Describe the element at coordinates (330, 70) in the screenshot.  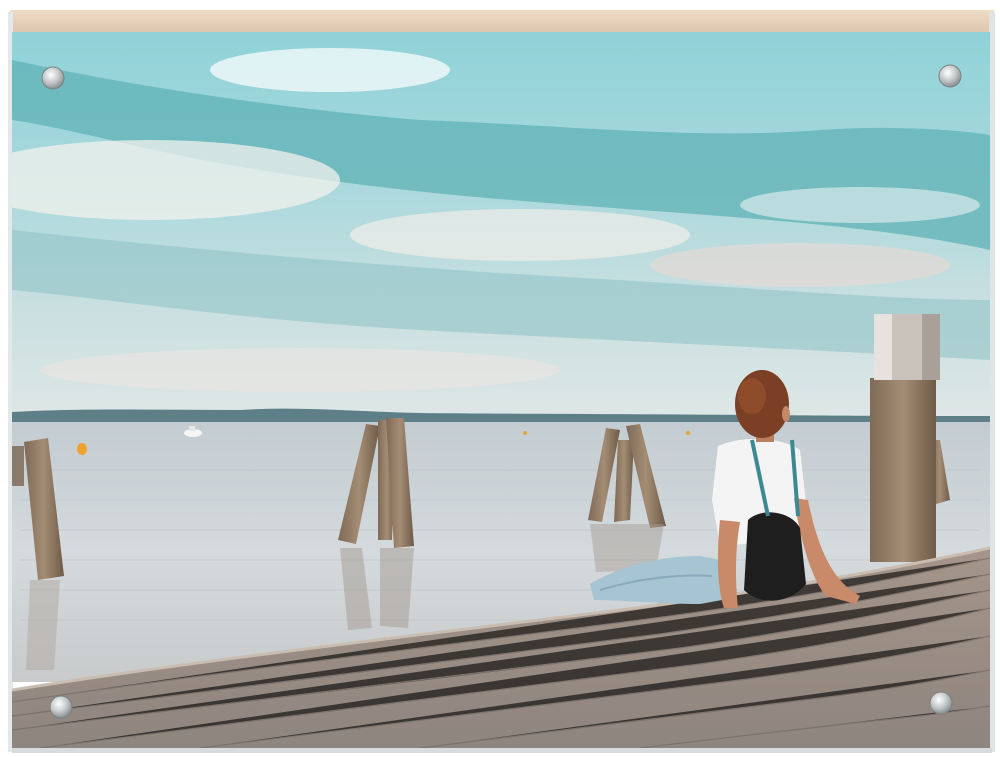
I see `cloud-bright-top` at that location.